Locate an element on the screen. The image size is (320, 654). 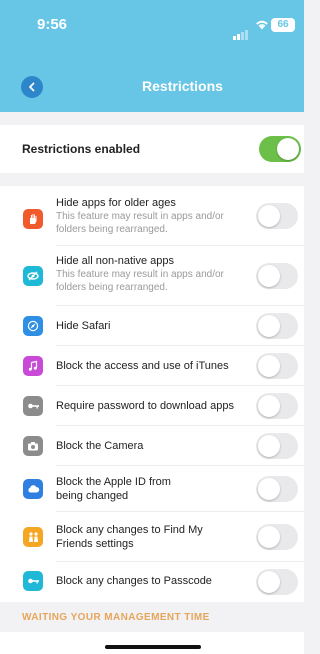
signal-icon is located at coordinates (241, 31).